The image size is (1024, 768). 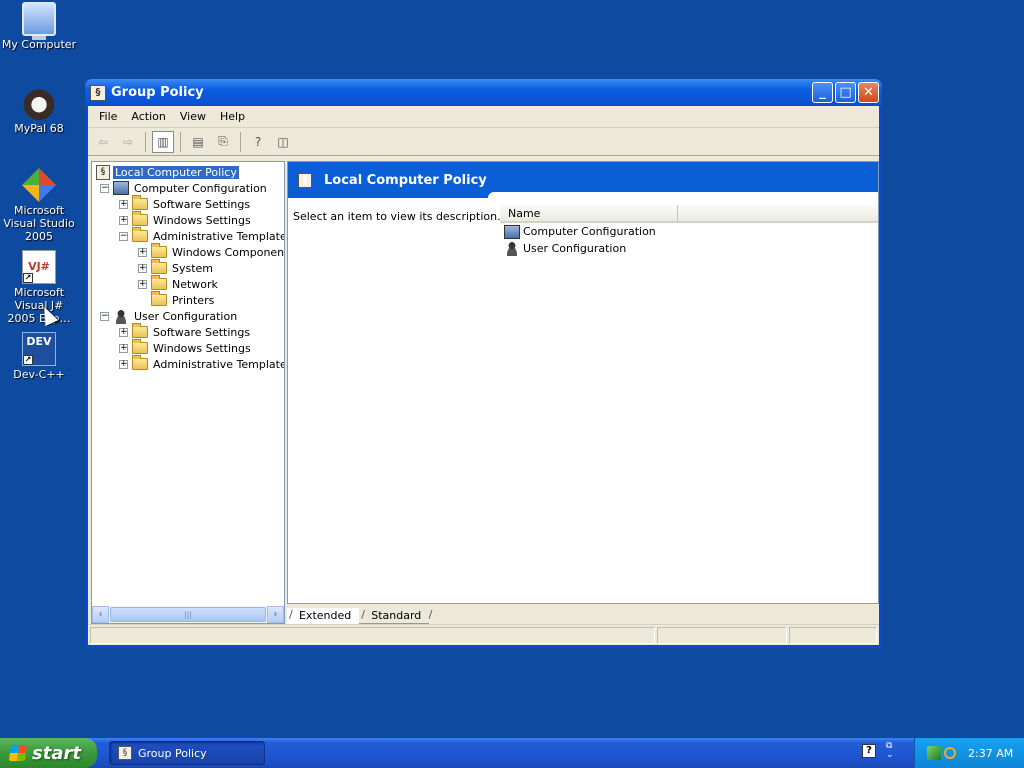 What do you see at coordinates (845, 92) in the screenshot?
I see `maximize-button: □` at bounding box center [845, 92].